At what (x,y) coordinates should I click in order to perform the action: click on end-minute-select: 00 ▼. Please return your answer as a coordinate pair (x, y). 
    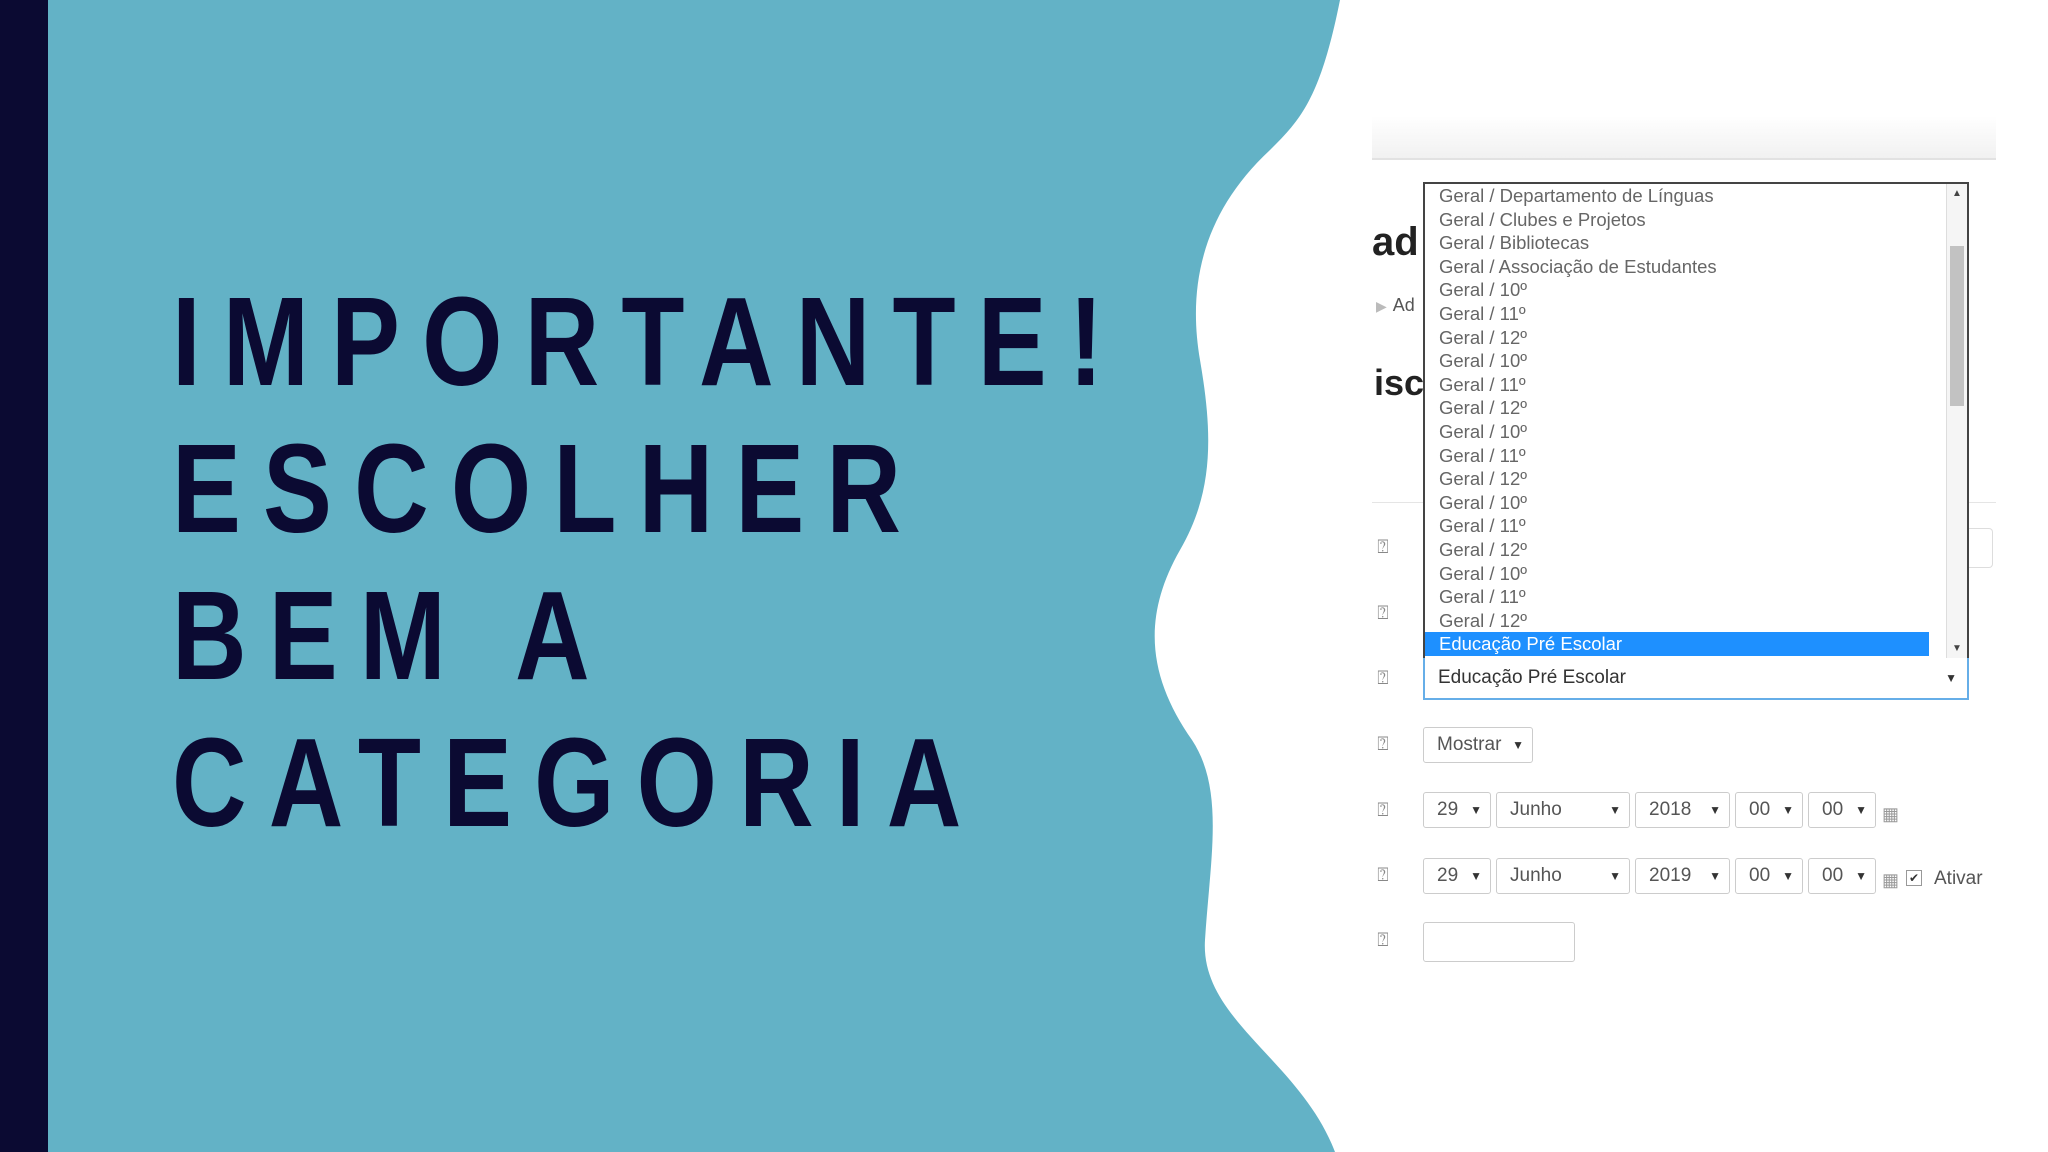
    Looking at the image, I should click on (1842, 876).